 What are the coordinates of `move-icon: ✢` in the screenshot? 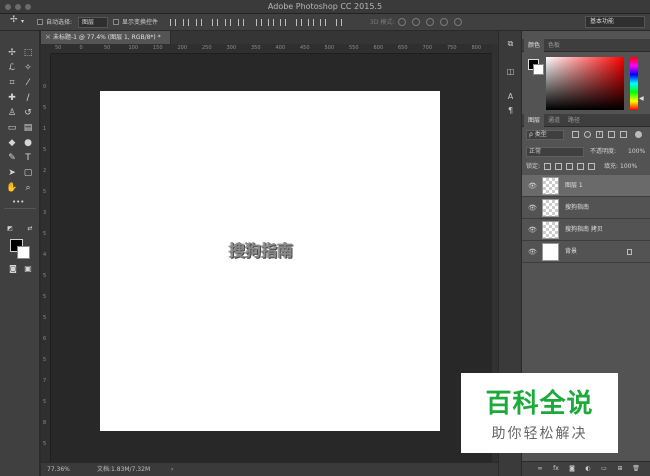 It's located at (12, 53).